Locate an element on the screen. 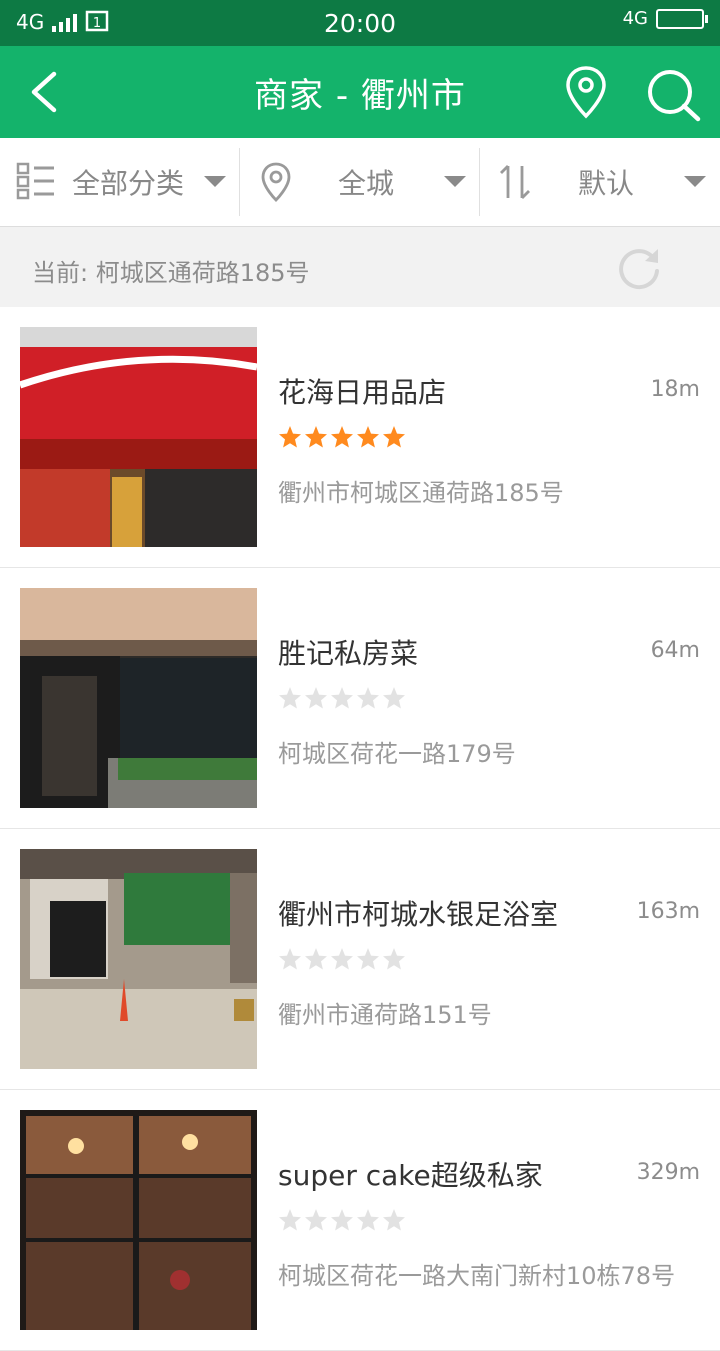 Image resolution: width=720 pixels, height=1351 pixels. filter-bar: 全部分类 全城 默认 is located at coordinates (360, 182).